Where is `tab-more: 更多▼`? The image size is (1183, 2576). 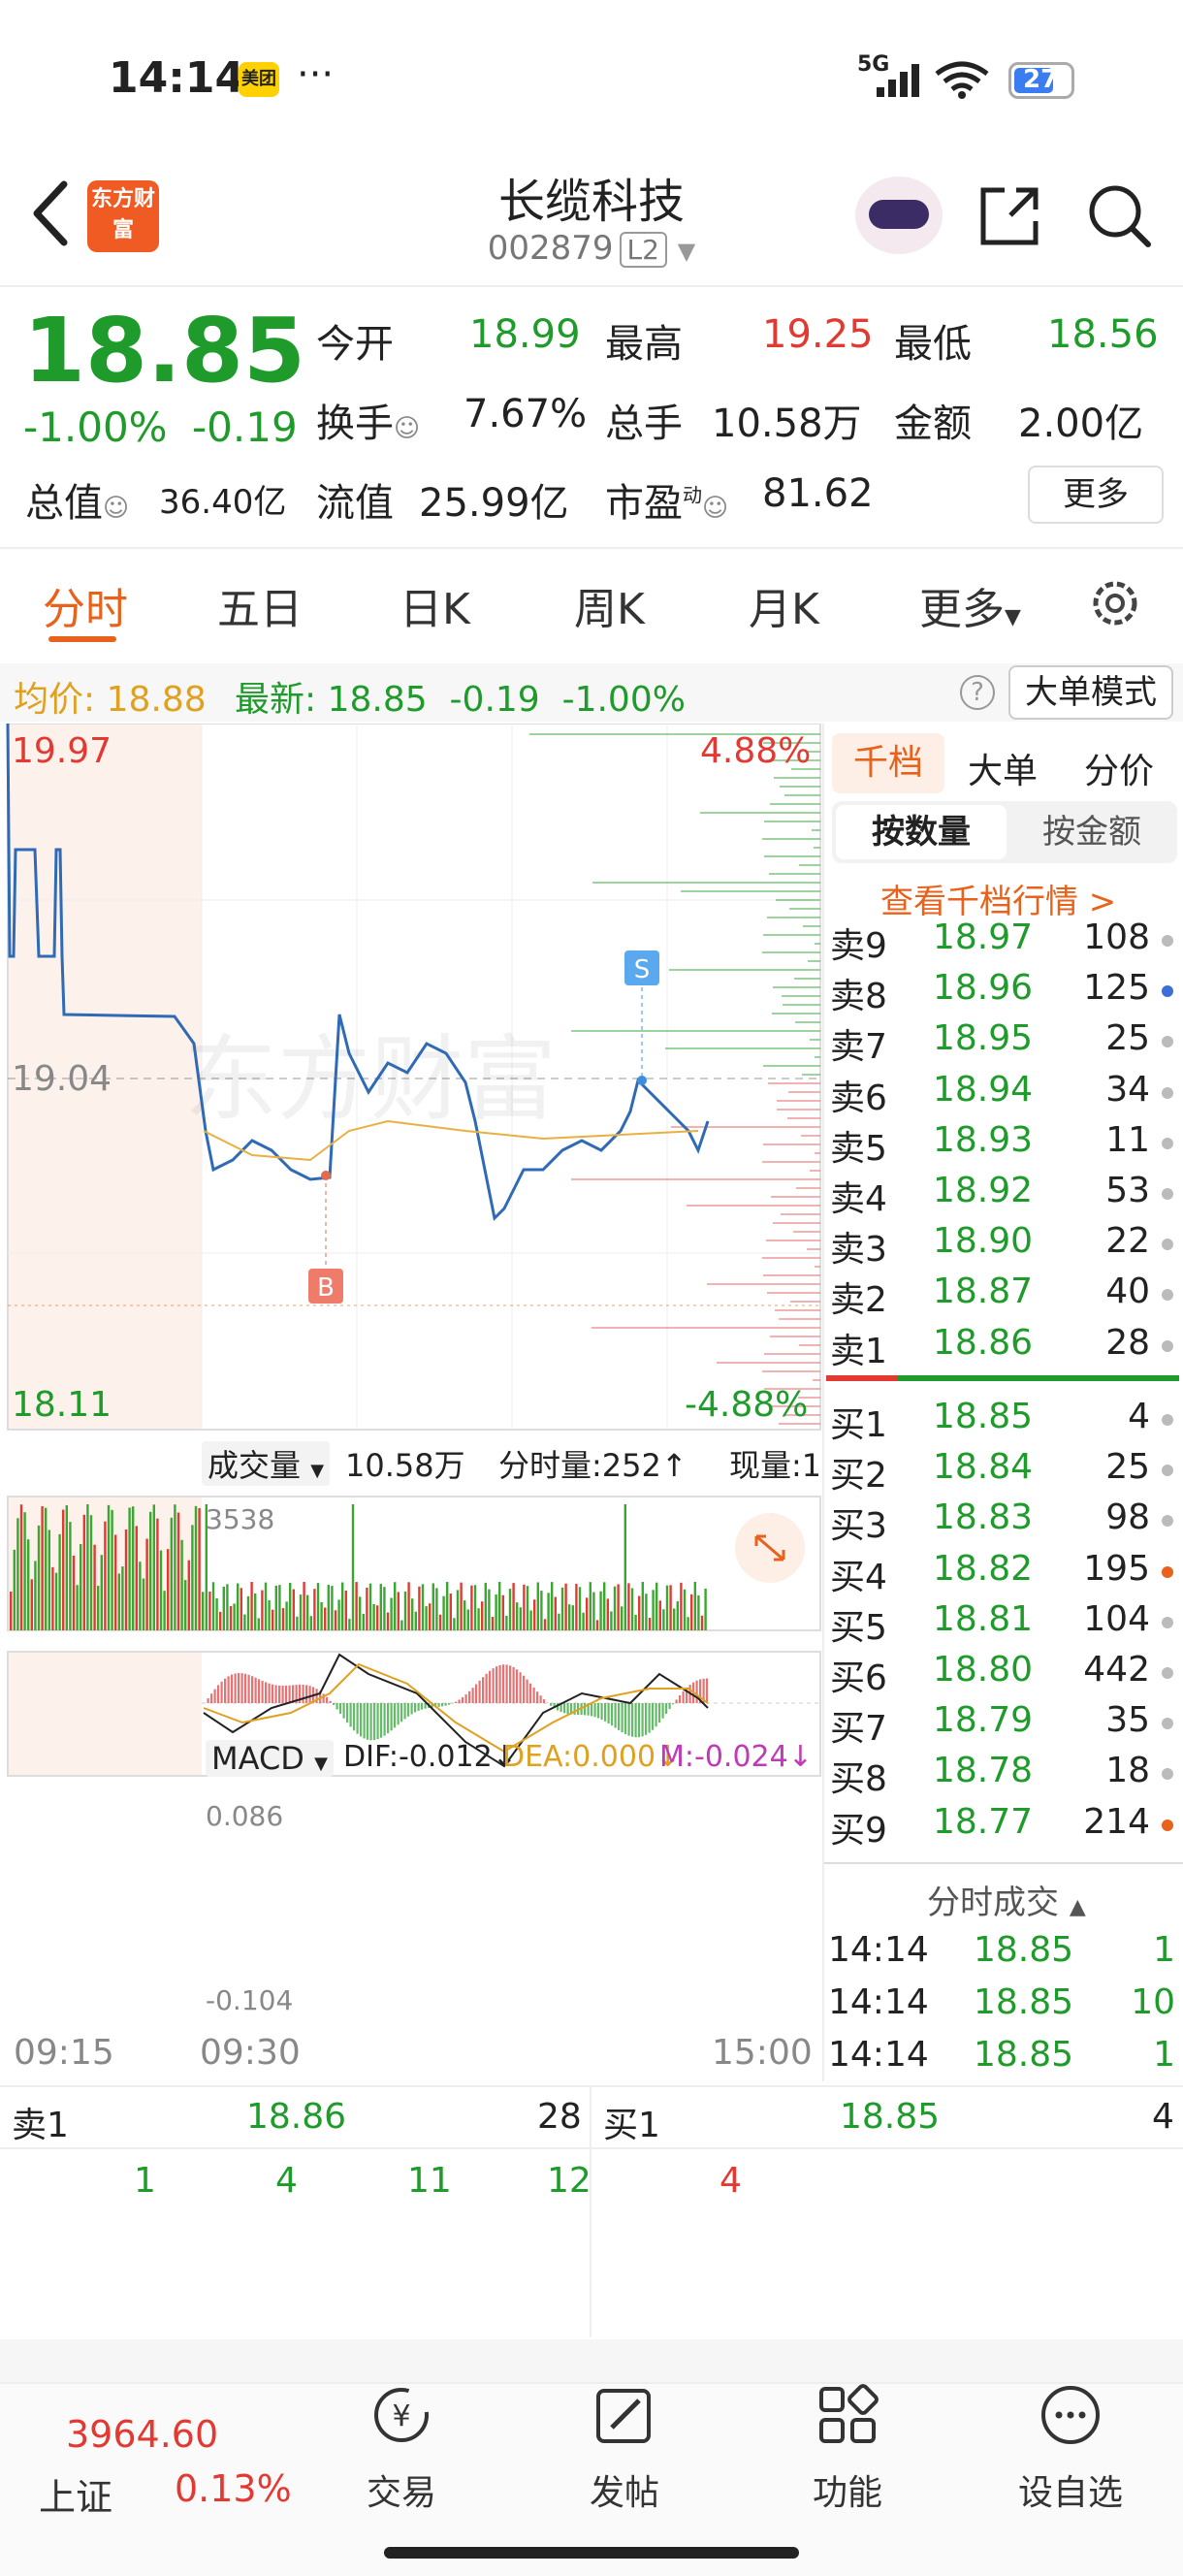 tab-more: 更多▼ is located at coordinates (970, 605).